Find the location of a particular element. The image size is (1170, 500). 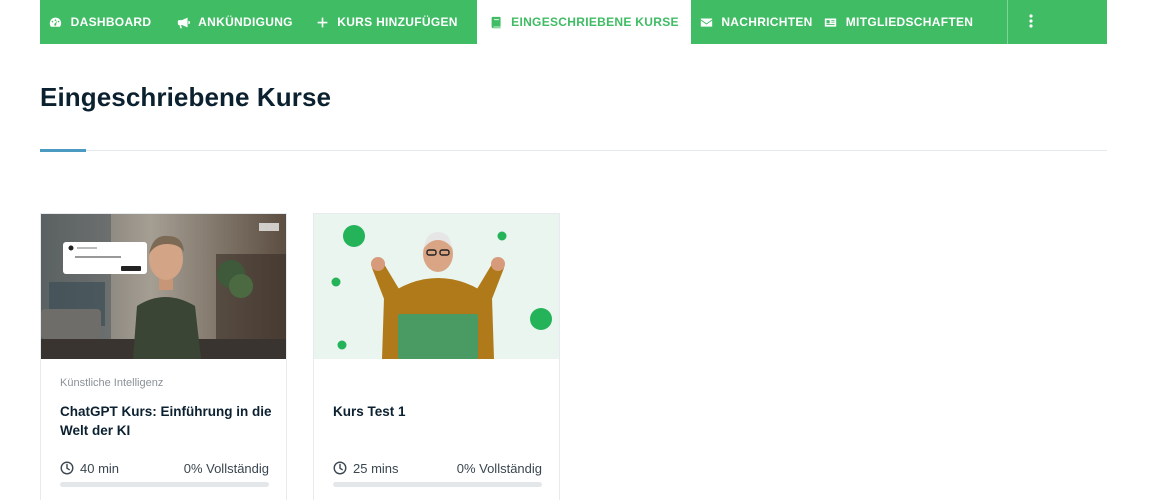

vertical-ellipsis-icon is located at coordinates (1030, 22).